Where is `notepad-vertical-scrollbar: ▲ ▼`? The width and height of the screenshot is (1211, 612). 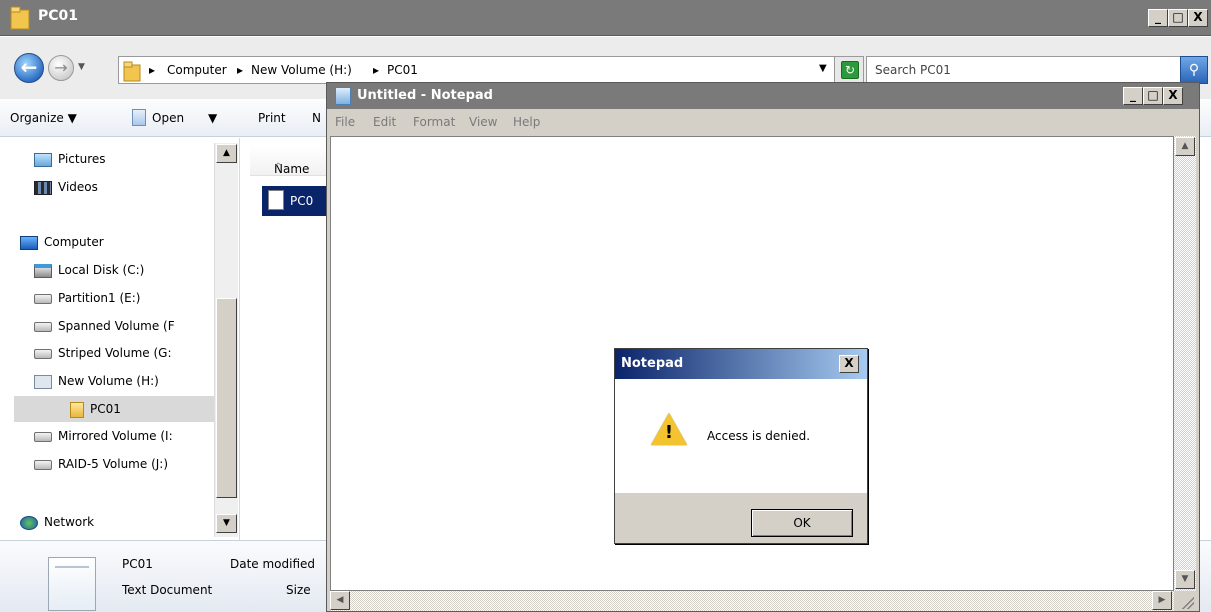
notepad-vertical-scrollbar: ▲ ▼ is located at coordinates (1185, 363).